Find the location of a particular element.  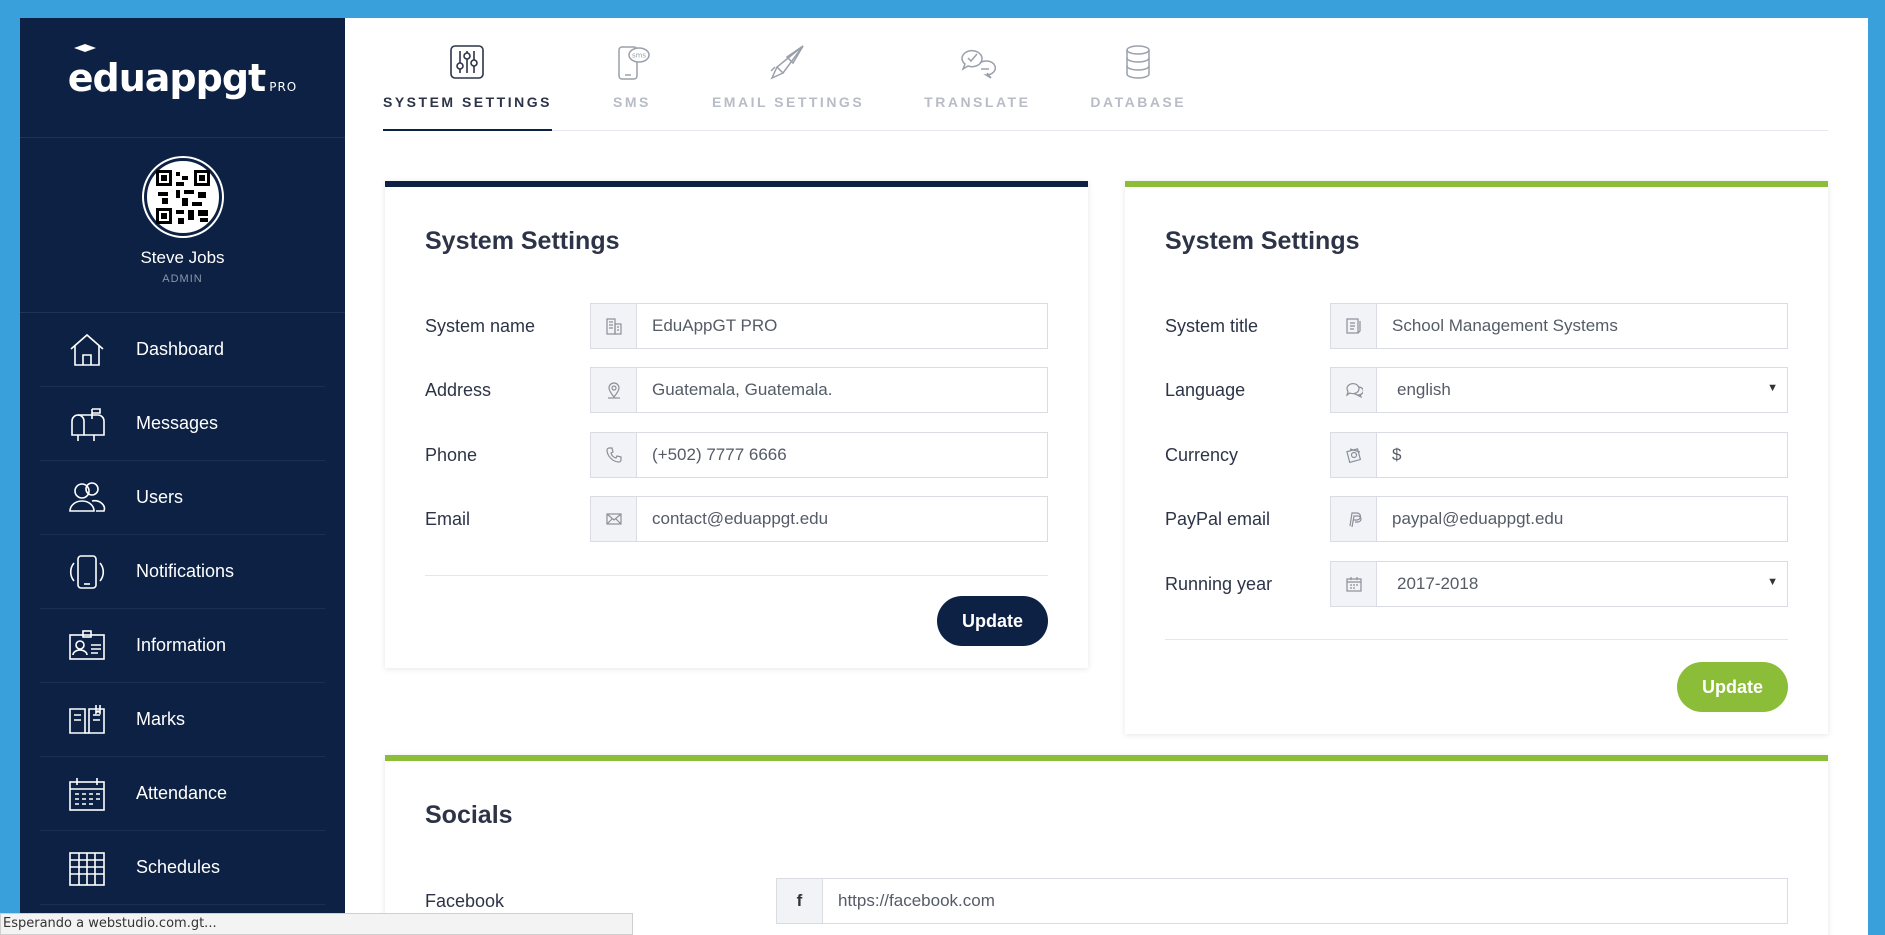

field-row-system-name: System name EduAppGT PRO is located at coordinates (736, 326).